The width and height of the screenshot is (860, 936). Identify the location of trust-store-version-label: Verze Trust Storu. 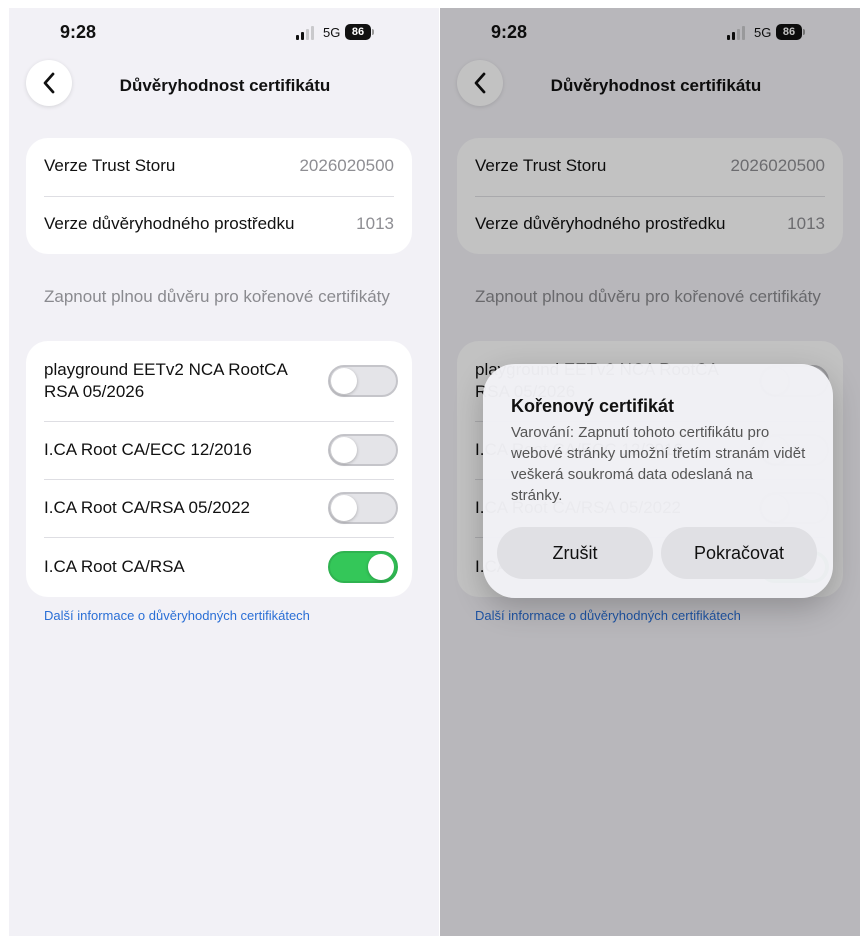
(110, 165).